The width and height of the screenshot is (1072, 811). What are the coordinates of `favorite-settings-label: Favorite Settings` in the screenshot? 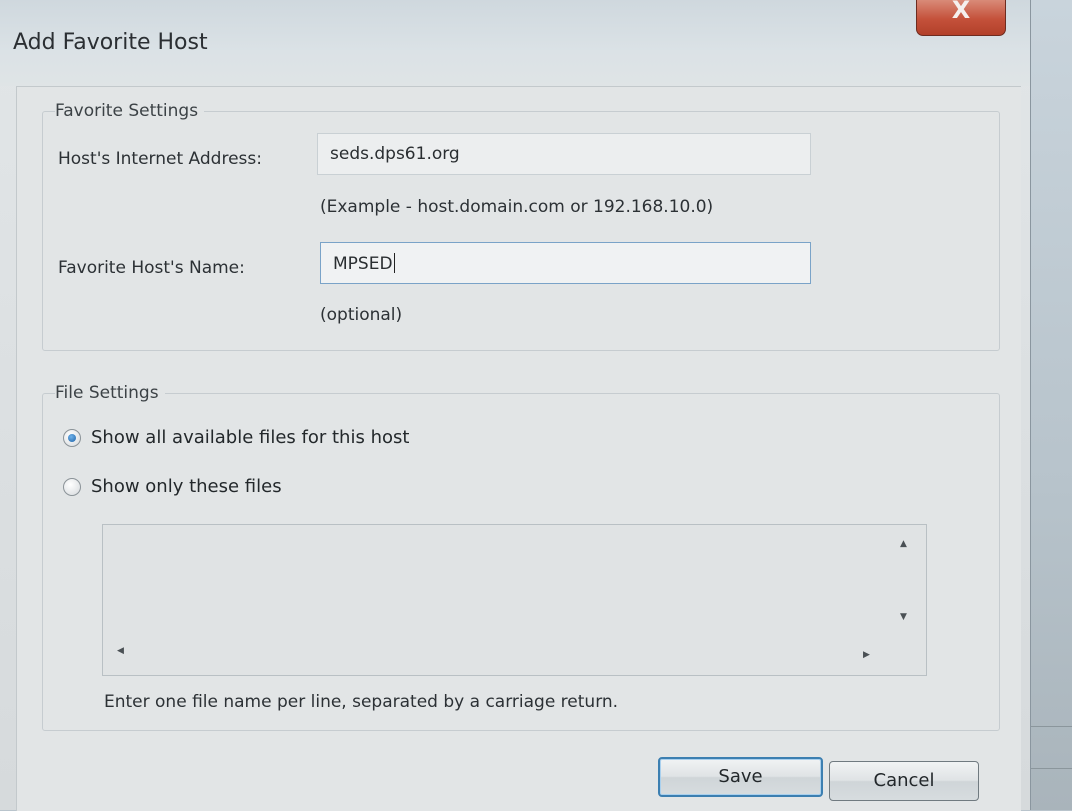 It's located at (130, 111).